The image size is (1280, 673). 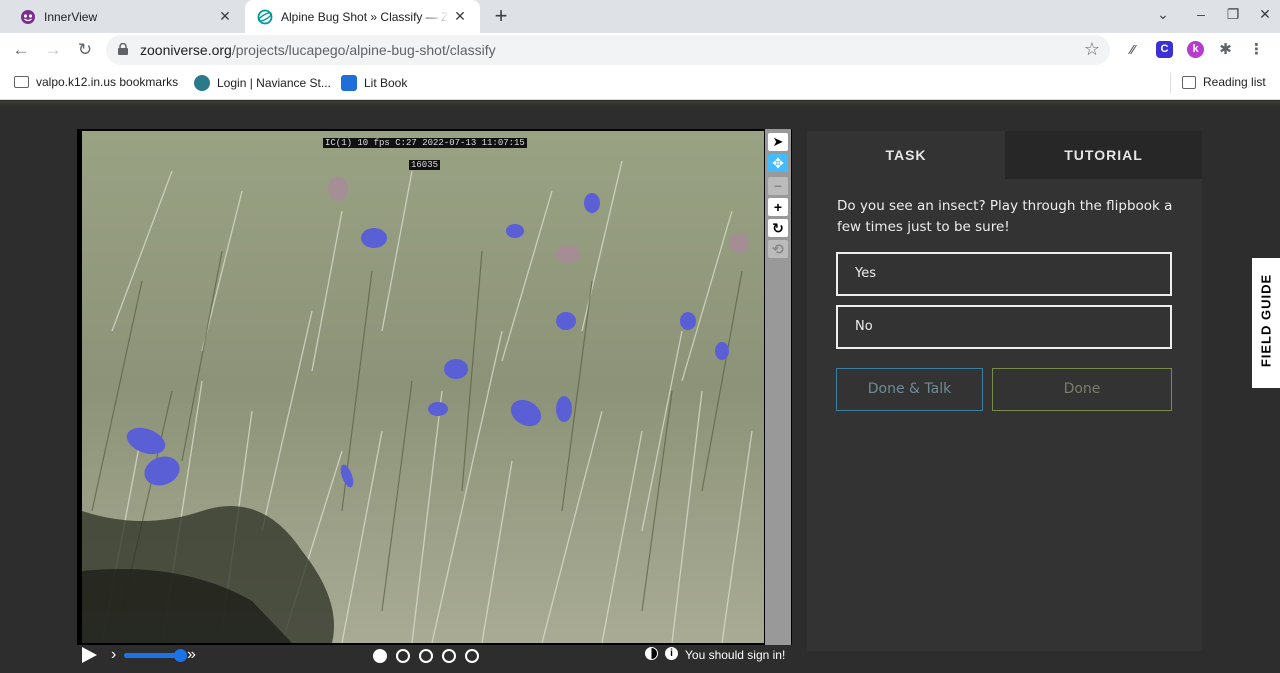 I want to click on litbook-icon, so click(x=349, y=83).